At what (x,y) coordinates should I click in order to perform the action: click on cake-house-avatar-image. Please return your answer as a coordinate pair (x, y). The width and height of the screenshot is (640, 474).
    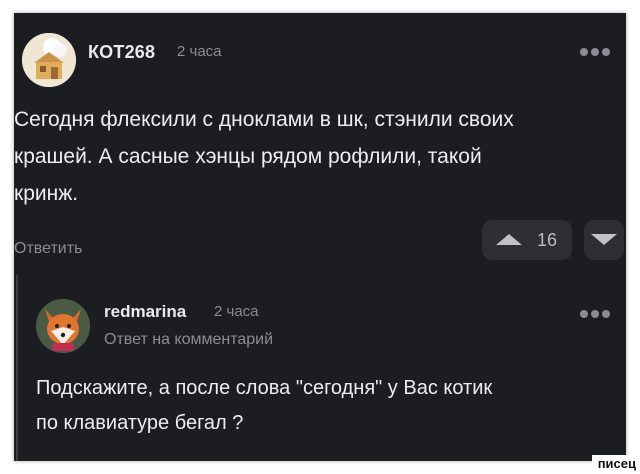
    Looking at the image, I should click on (49, 60).